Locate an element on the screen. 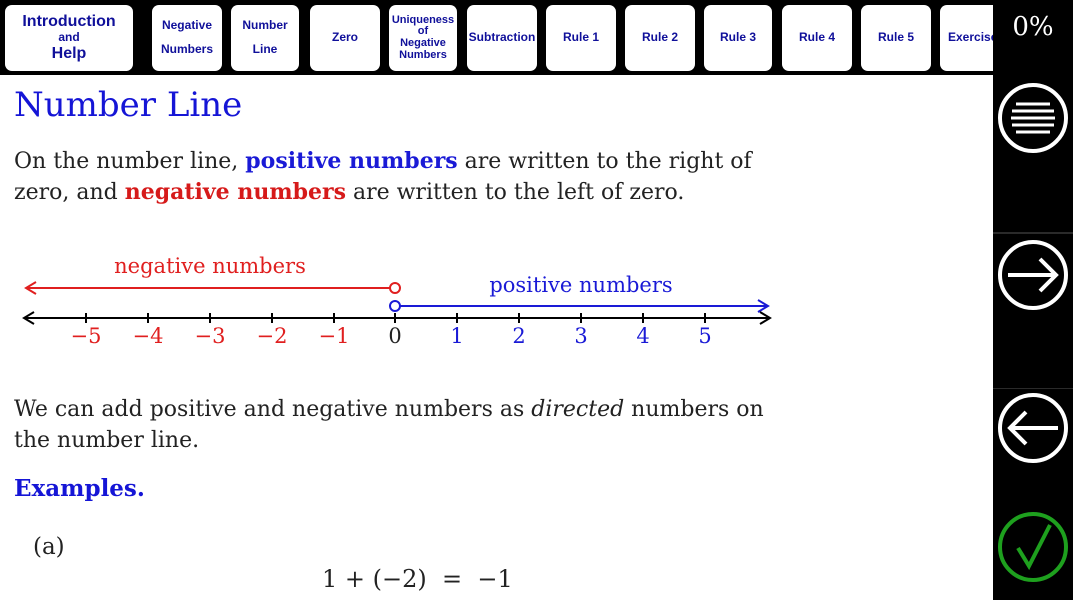 This screenshot has width=1073, height=600. negative-numbers-term: negative numbers is located at coordinates (235, 192).